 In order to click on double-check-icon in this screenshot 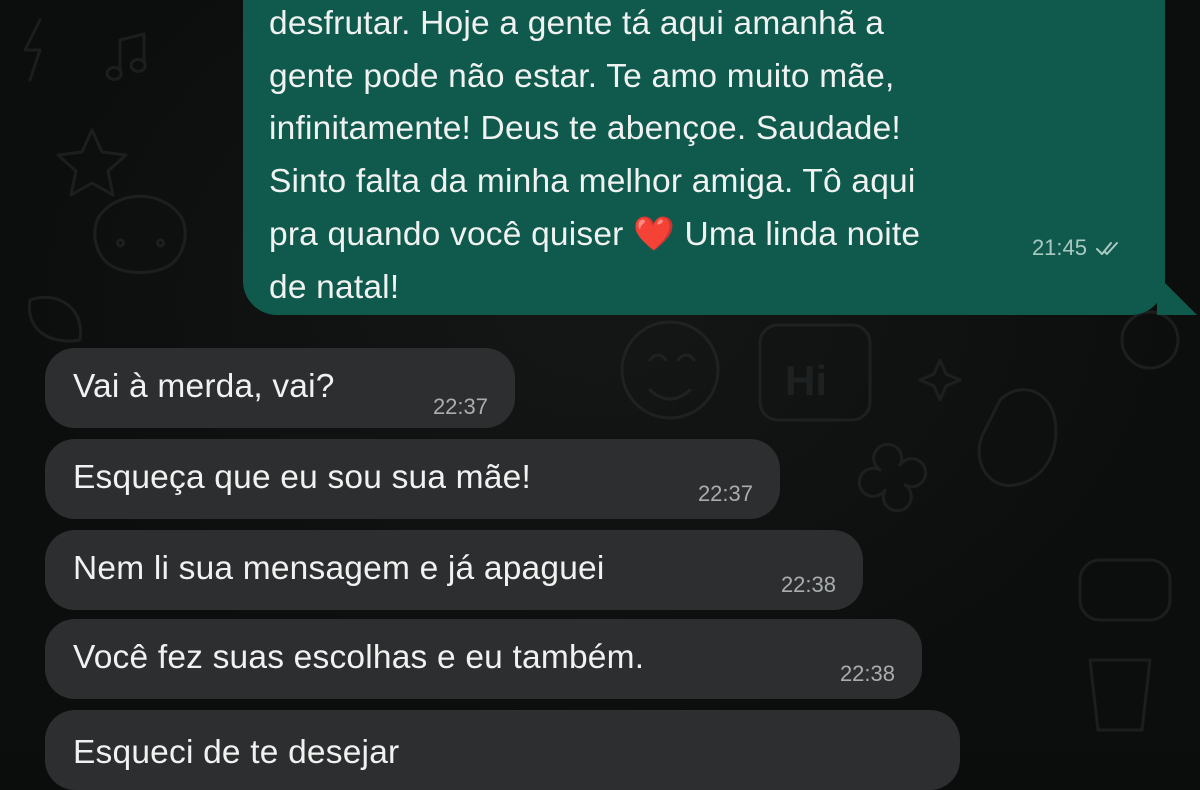, I will do `click(1107, 248)`.